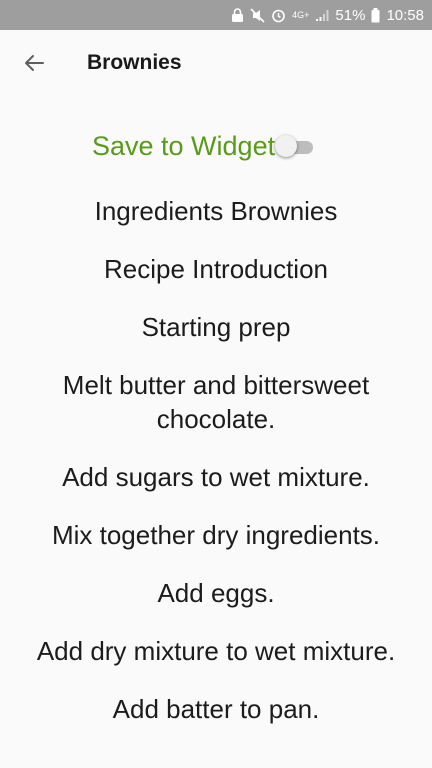 The image size is (432, 768). What do you see at coordinates (216, 402) in the screenshot?
I see `list-item: Melt butter and bittersweet chocolate.` at bounding box center [216, 402].